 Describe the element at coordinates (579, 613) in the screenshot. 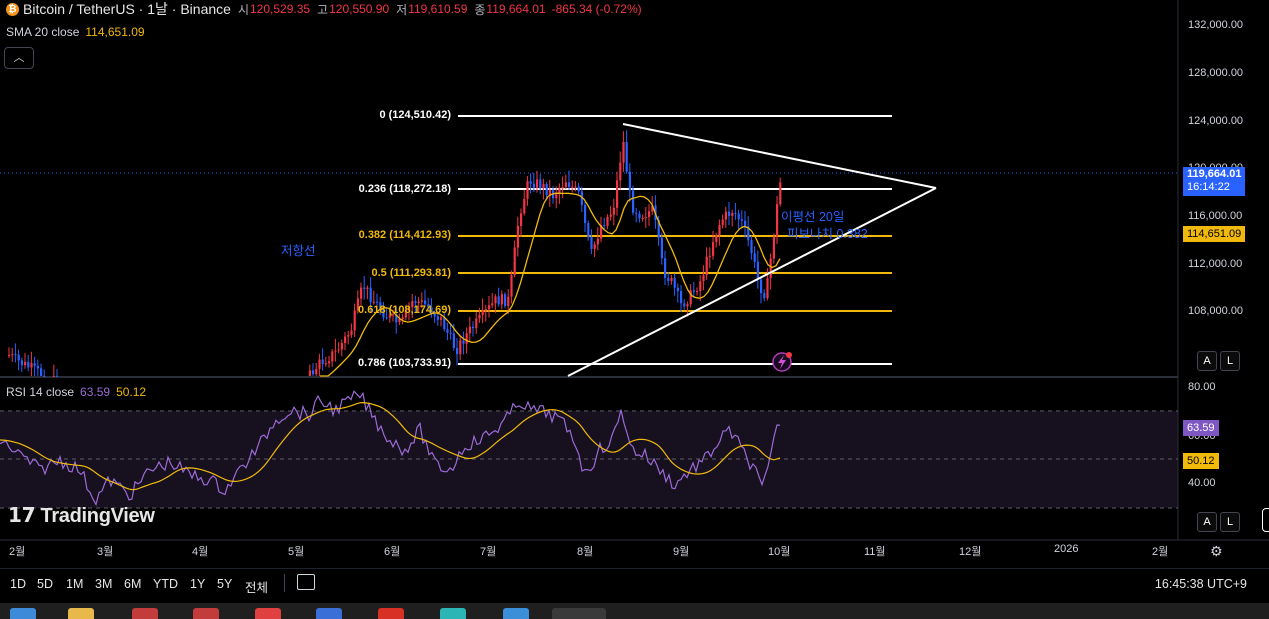

I see `active-app-icon` at that location.